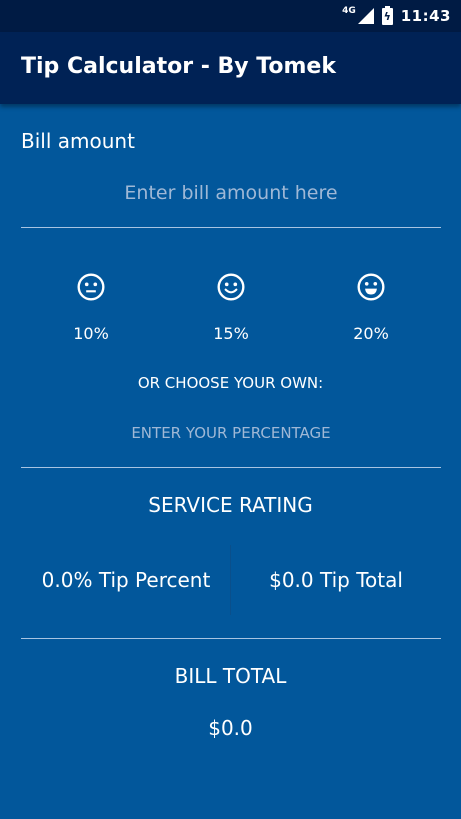 This screenshot has height=819, width=461. Describe the element at coordinates (230, 728) in the screenshot. I see `bill-total-value: $0.0` at that location.